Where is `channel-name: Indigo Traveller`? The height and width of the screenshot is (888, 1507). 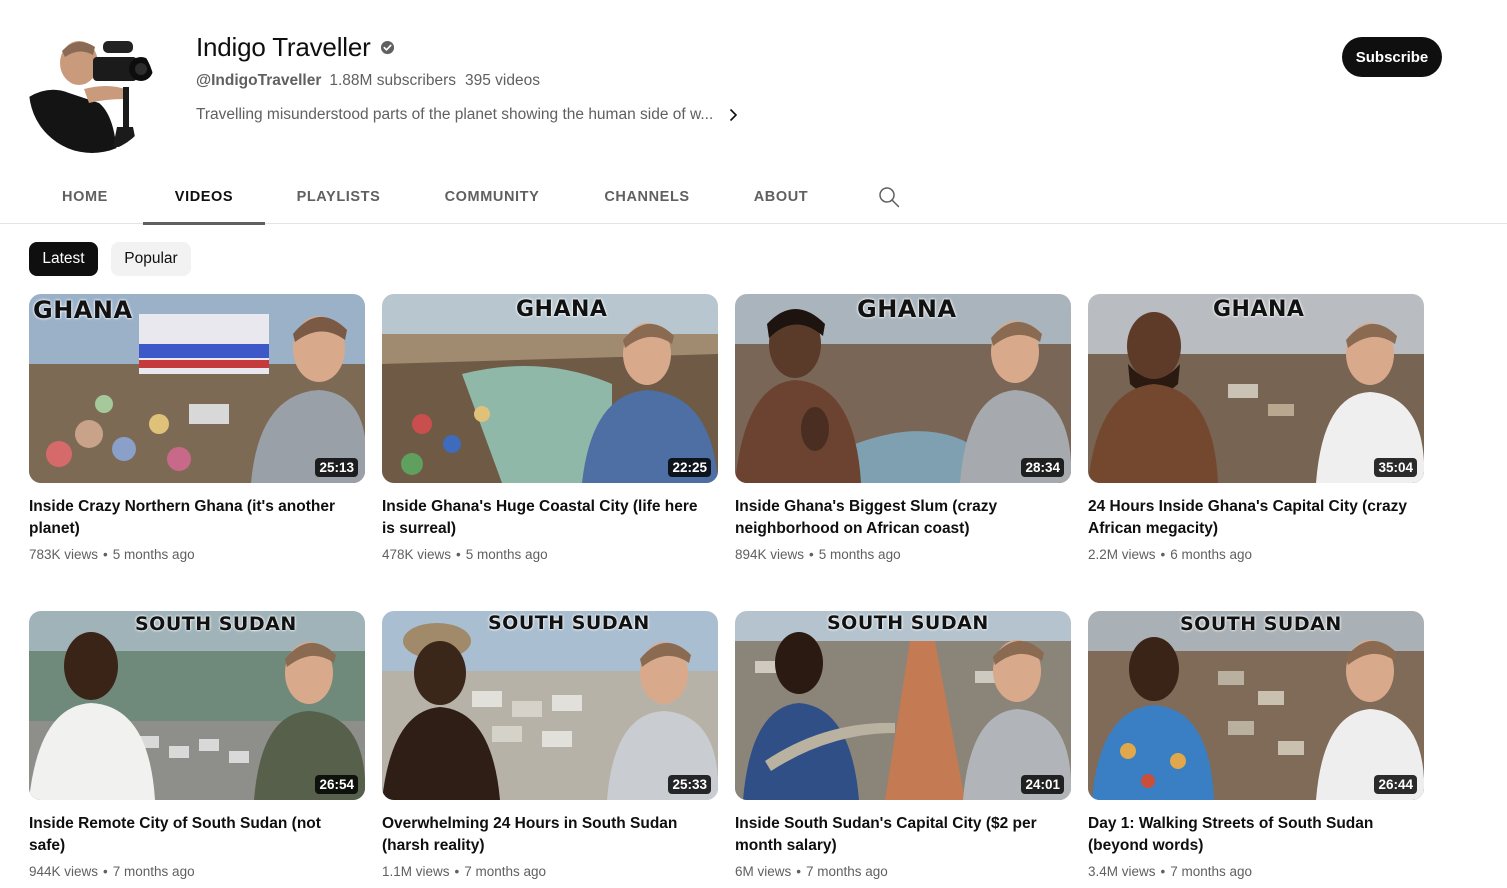
channel-name: Indigo Traveller is located at coordinates (283, 47).